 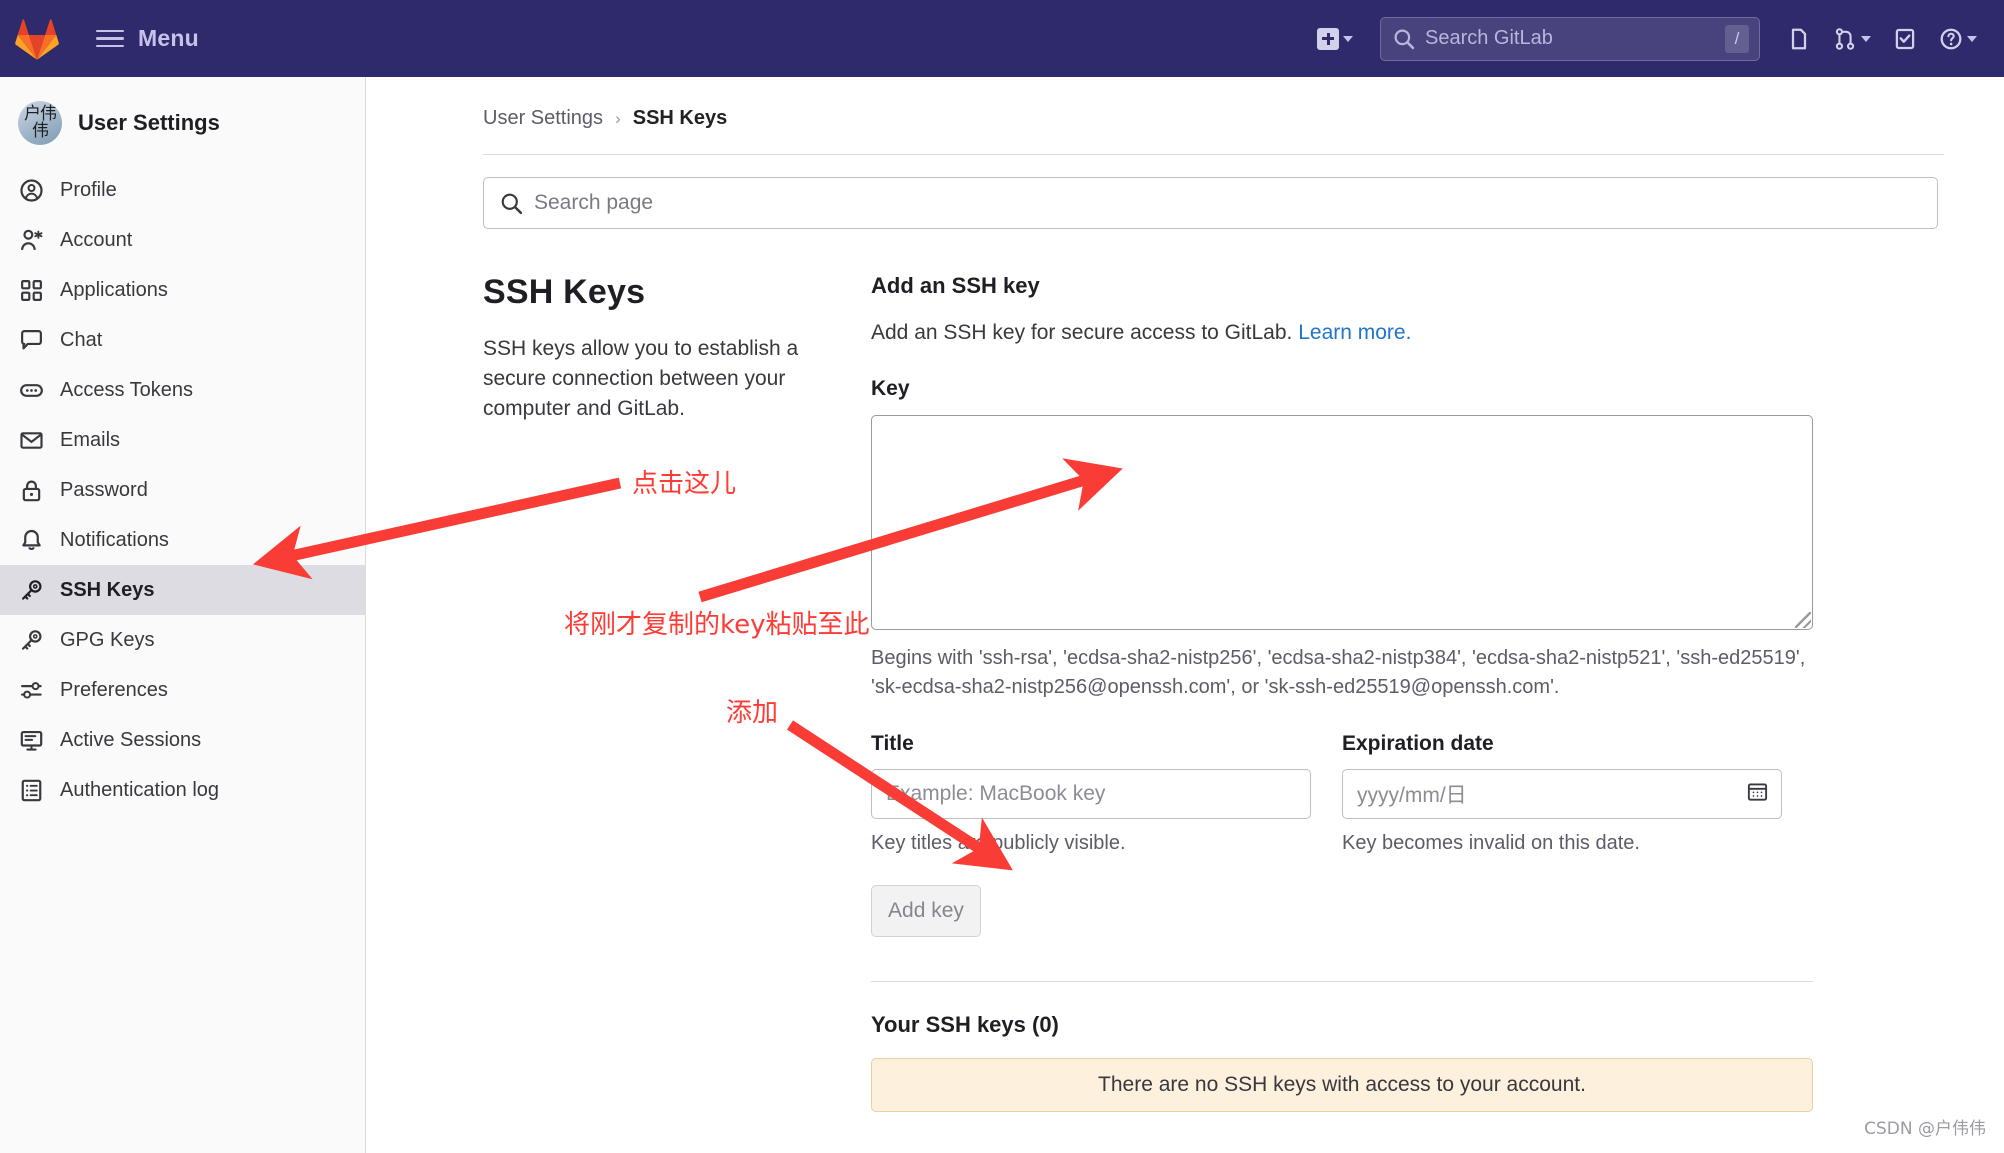 I want to click on title-placeholder: Example: MacBook key, so click(x=996, y=793).